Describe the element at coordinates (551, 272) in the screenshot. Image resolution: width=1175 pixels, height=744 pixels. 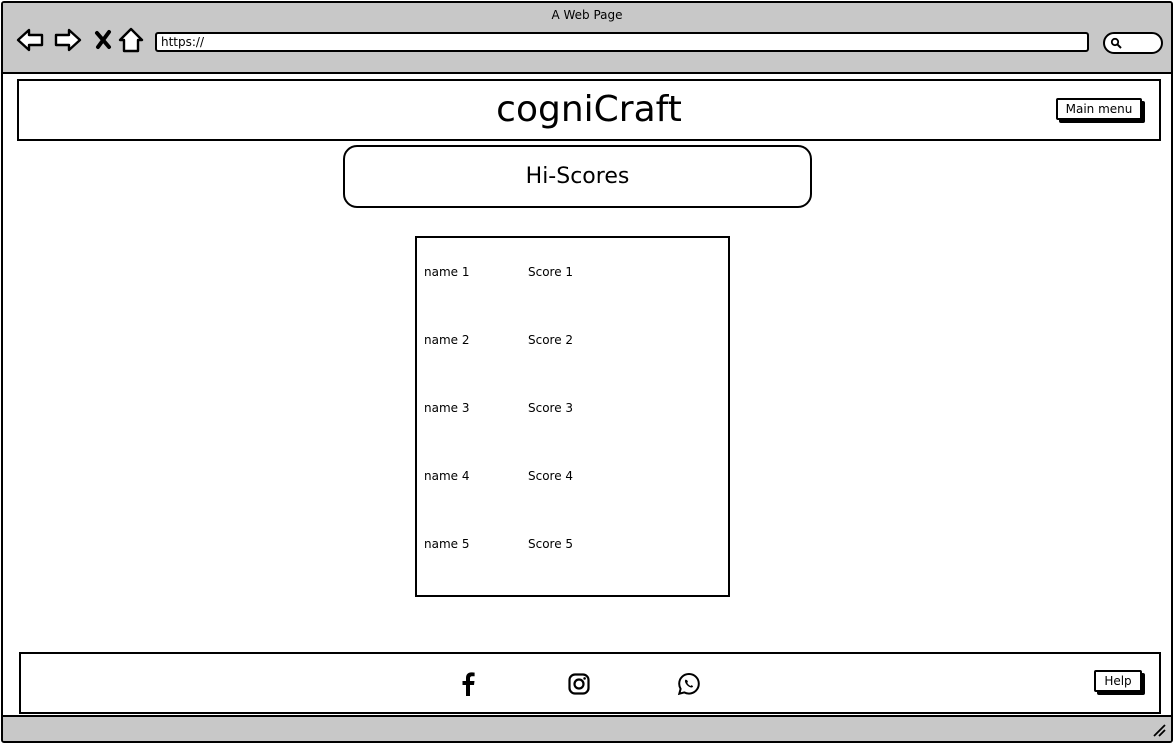
I see `player-score: Score 1` at that location.